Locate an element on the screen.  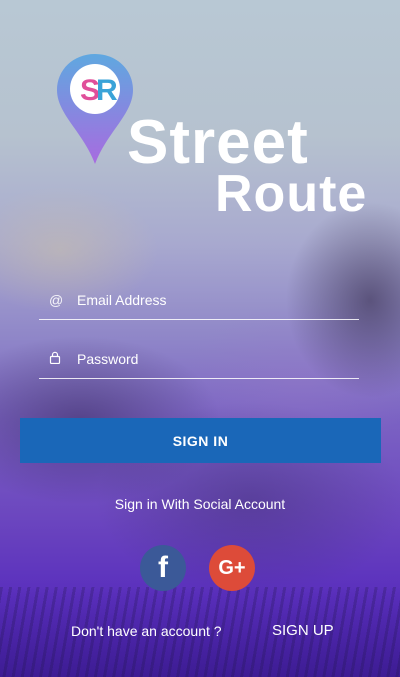
facebook-icon: f is located at coordinates (163, 567).